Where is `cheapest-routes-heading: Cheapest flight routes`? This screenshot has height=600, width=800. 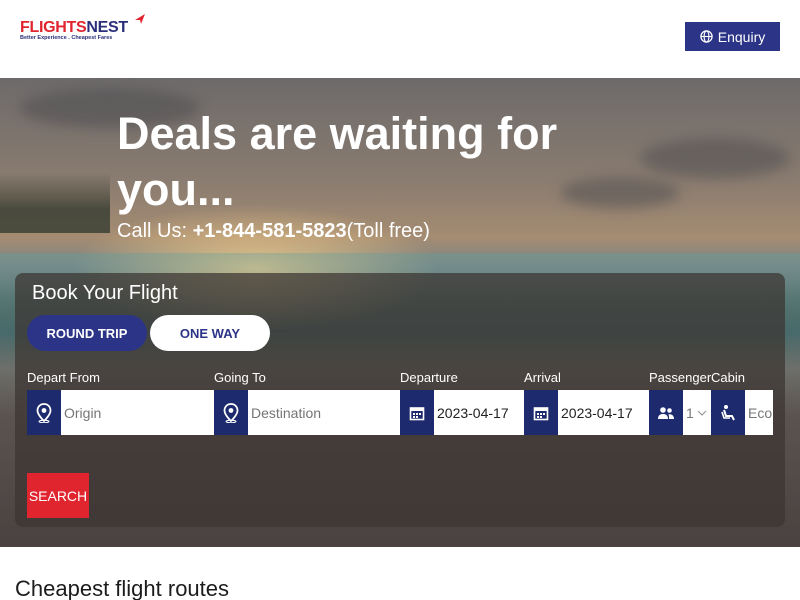
cheapest-routes-heading: Cheapest flight routes is located at coordinates (122, 588).